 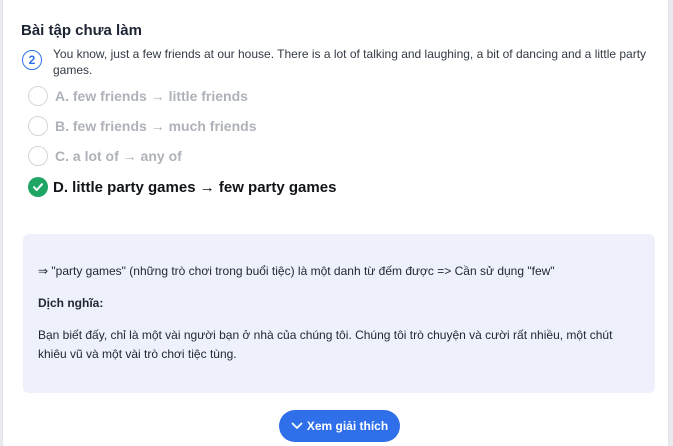 What do you see at coordinates (151, 96) in the screenshot?
I see `option-a-label: A. few friends → little friends` at bounding box center [151, 96].